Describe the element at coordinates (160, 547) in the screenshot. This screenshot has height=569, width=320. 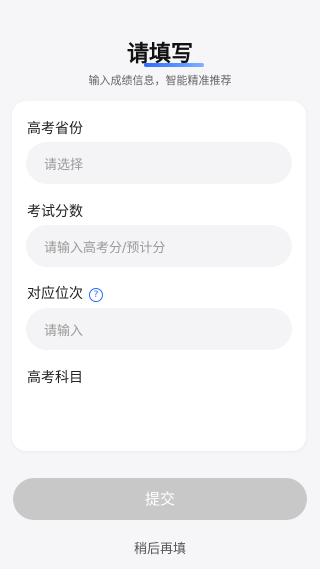
I see `fill-later-link: 稍后再填` at that location.